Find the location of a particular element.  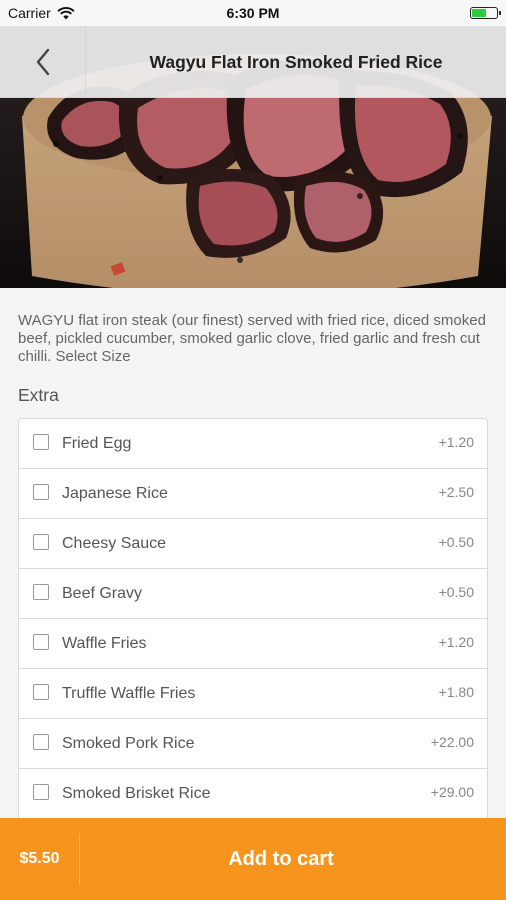

back-button is located at coordinates (43, 62).